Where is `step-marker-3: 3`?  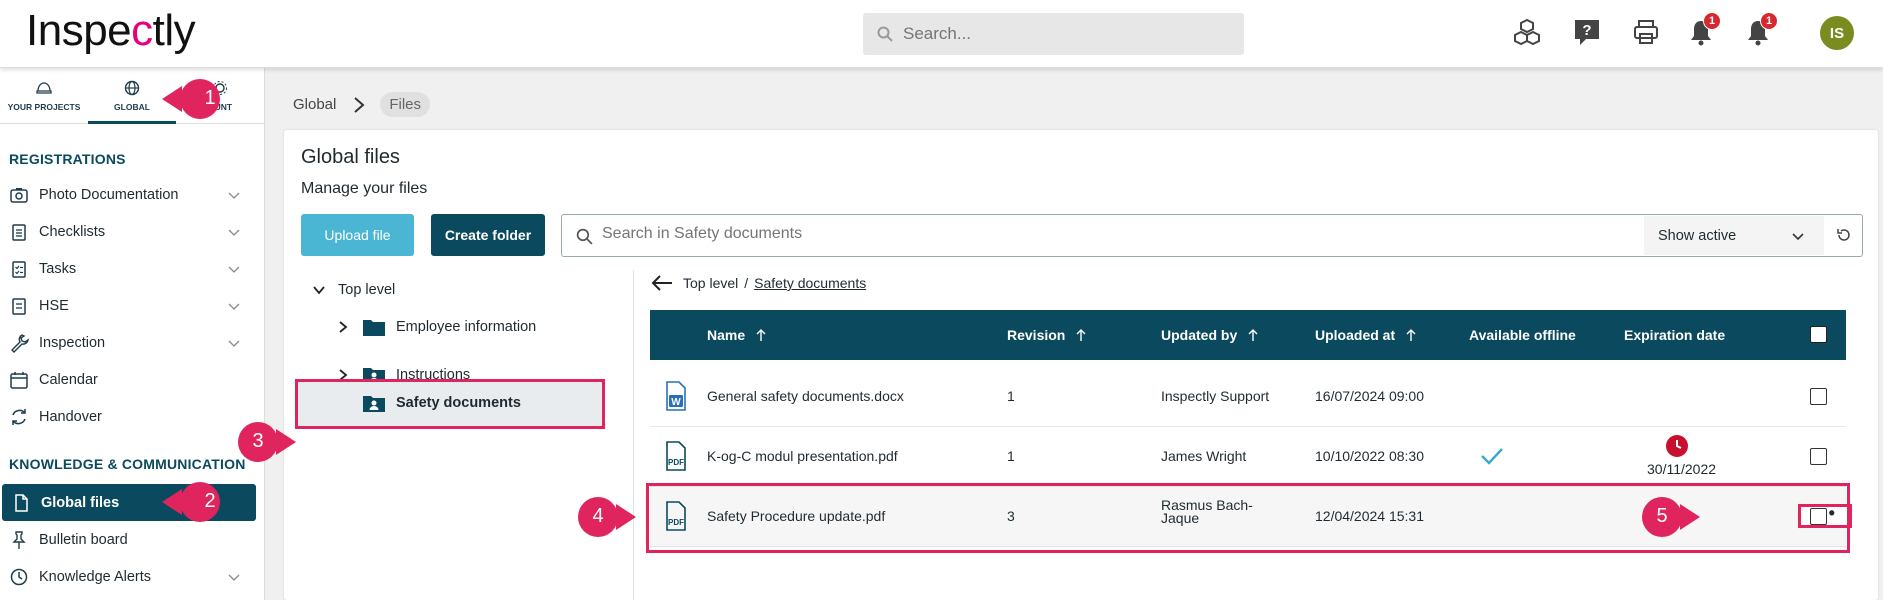
step-marker-3: 3 is located at coordinates (267, 442).